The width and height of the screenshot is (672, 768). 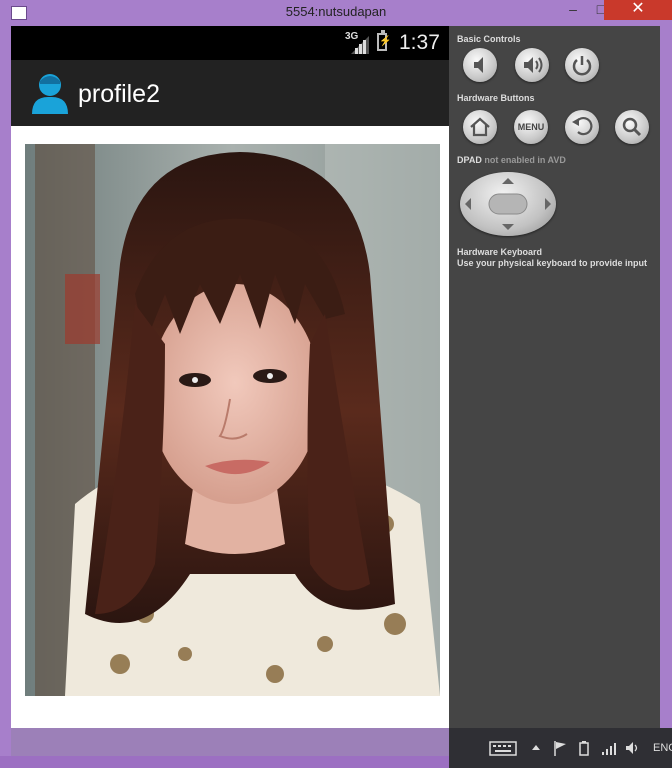 I want to click on dpad-arrows-icon, so click(x=508, y=204).